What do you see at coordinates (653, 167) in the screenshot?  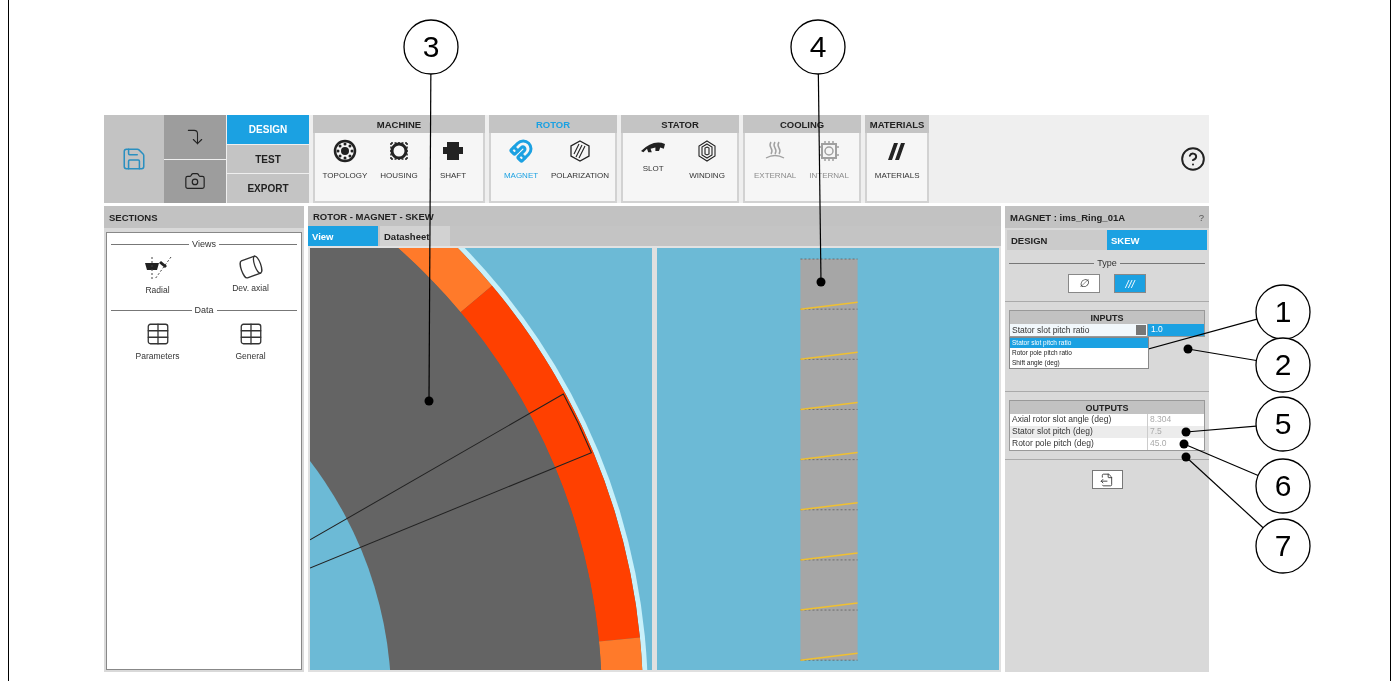 I see `ribbon-button: SLOT` at bounding box center [653, 167].